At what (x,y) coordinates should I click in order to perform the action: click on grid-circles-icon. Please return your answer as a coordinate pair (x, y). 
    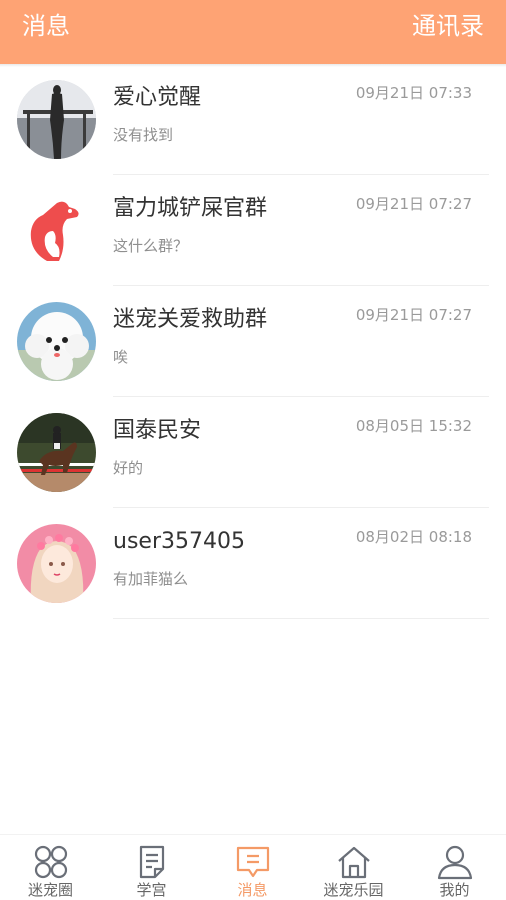
    Looking at the image, I should click on (51, 862).